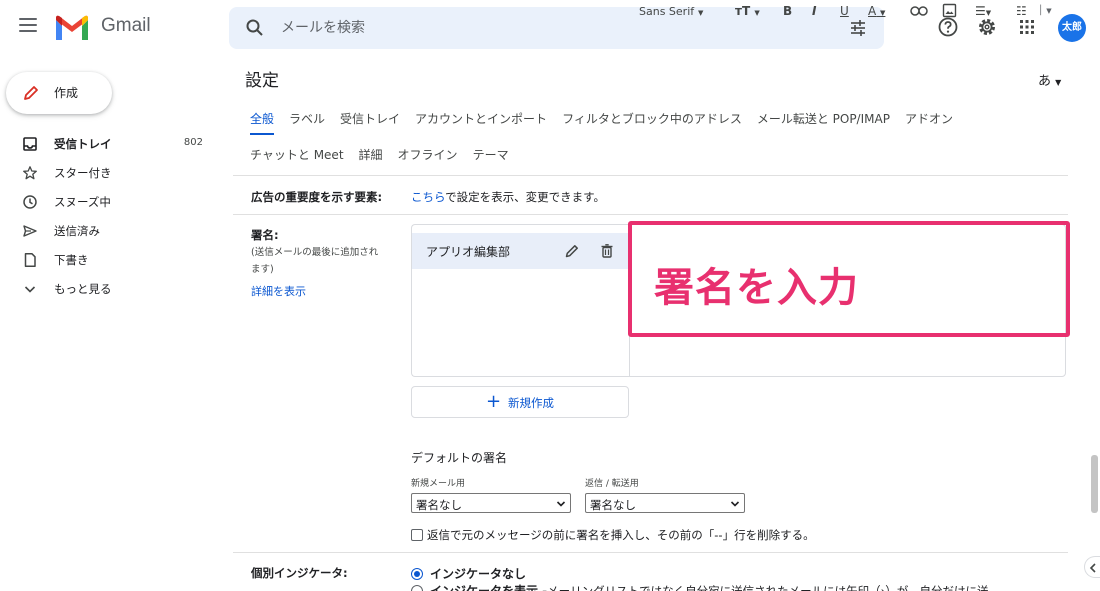  I want to click on scrollbar-thumb, so click(1094, 484).